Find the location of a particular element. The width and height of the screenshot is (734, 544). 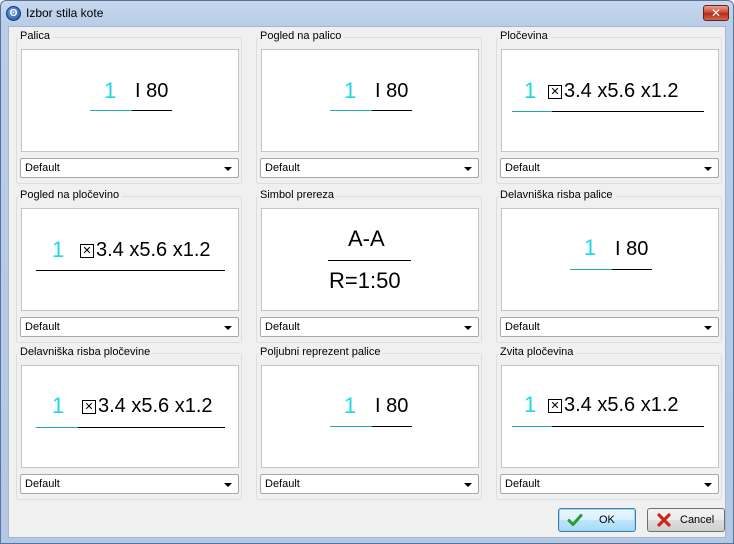

group-palica: Palica 1 I 80 Default is located at coordinates (129, 107).